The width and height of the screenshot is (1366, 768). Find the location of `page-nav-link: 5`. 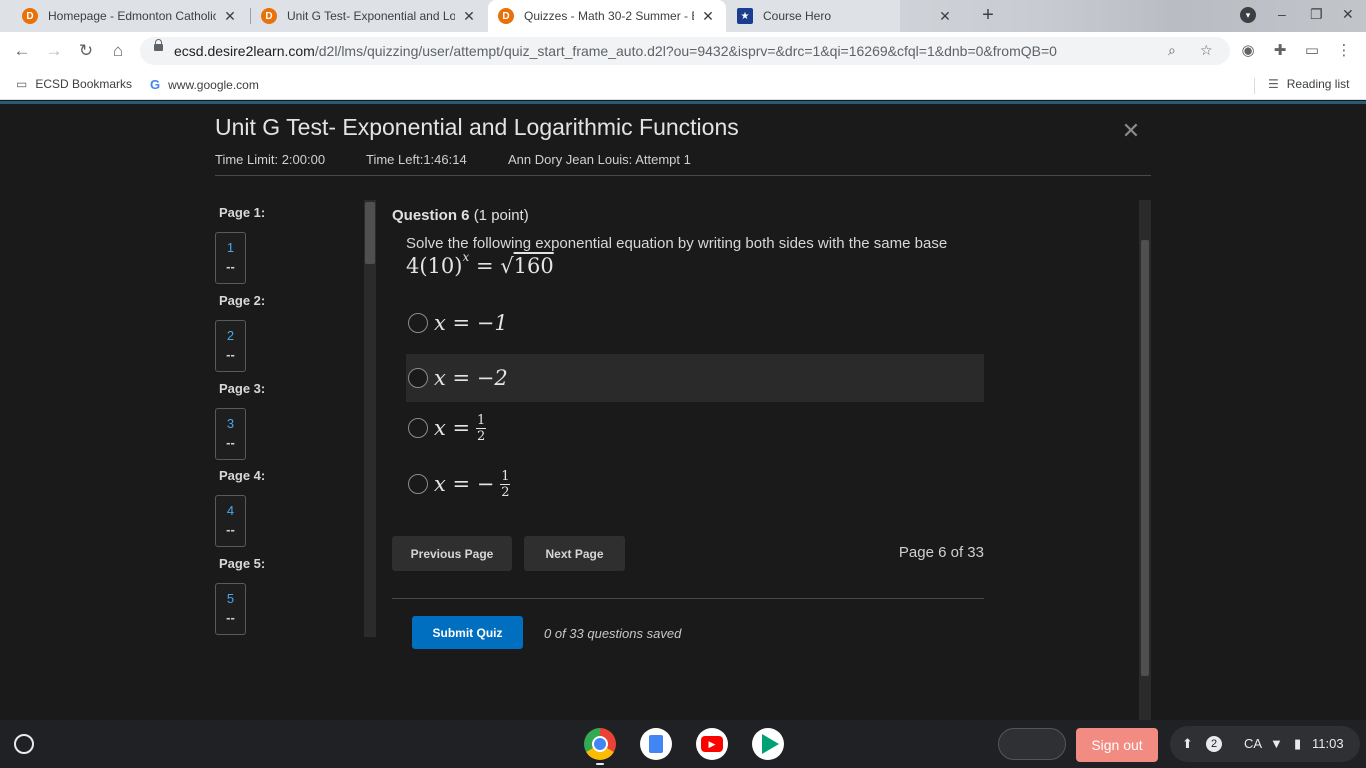

page-nav-link: 5 is located at coordinates (230, 598).